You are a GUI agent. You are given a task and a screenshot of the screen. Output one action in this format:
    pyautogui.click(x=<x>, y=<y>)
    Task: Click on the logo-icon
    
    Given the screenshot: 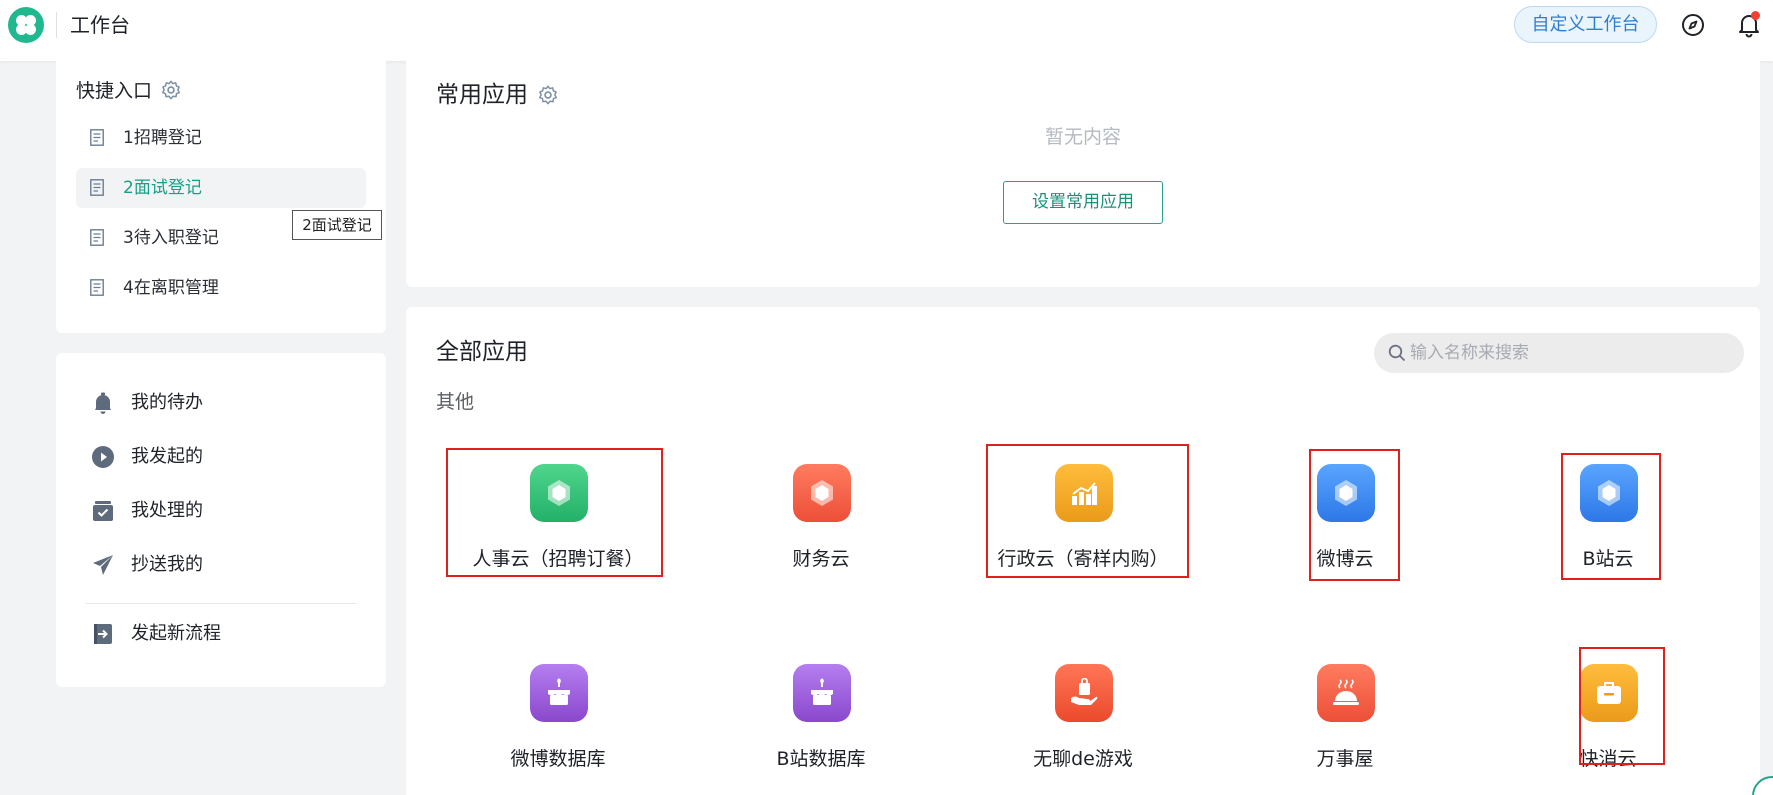 What is the action you would take?
    pyautogui.click(x=26, y=25)
    